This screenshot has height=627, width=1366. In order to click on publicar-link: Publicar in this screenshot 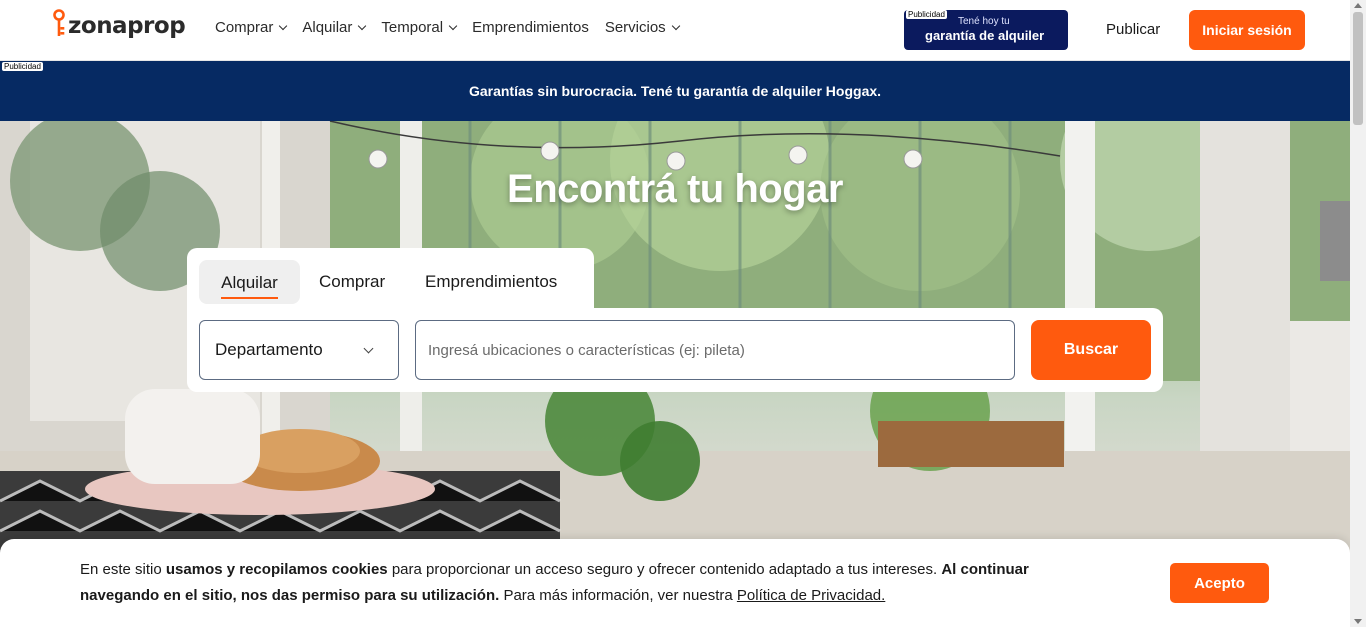, I will do `click(1133, 29)`.